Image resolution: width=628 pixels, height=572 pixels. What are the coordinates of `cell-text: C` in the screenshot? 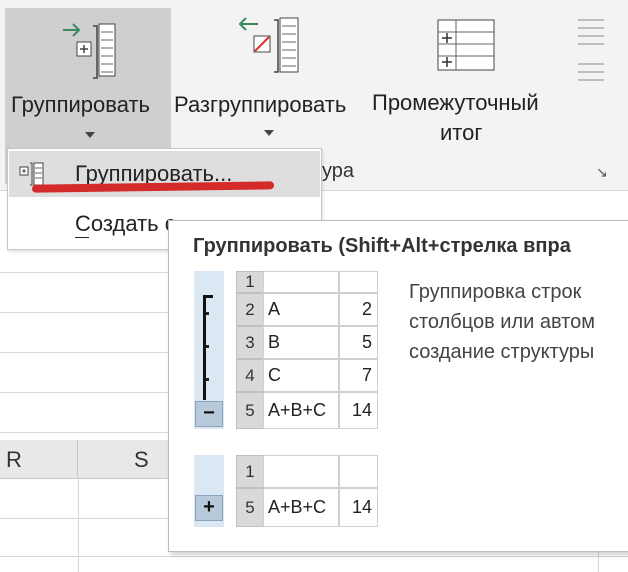 It's located at (301, 375).